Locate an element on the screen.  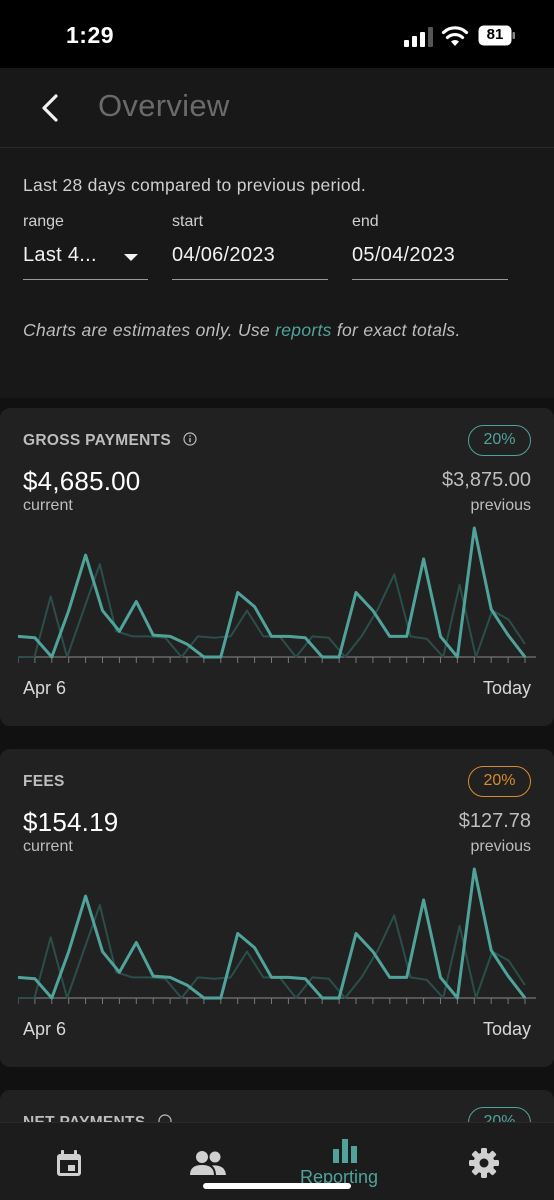
tab-calendar is located at coordinates (70, 1161).